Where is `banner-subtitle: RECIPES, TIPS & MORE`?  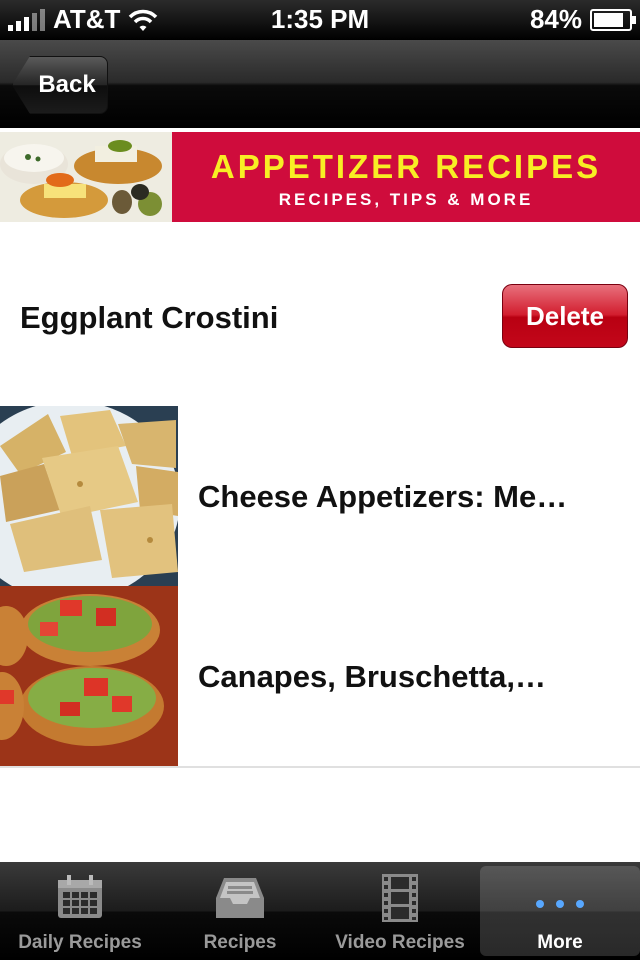 banner-subtitle: RECIPES, TIPS & MORE is located at coordinates (406, 199).